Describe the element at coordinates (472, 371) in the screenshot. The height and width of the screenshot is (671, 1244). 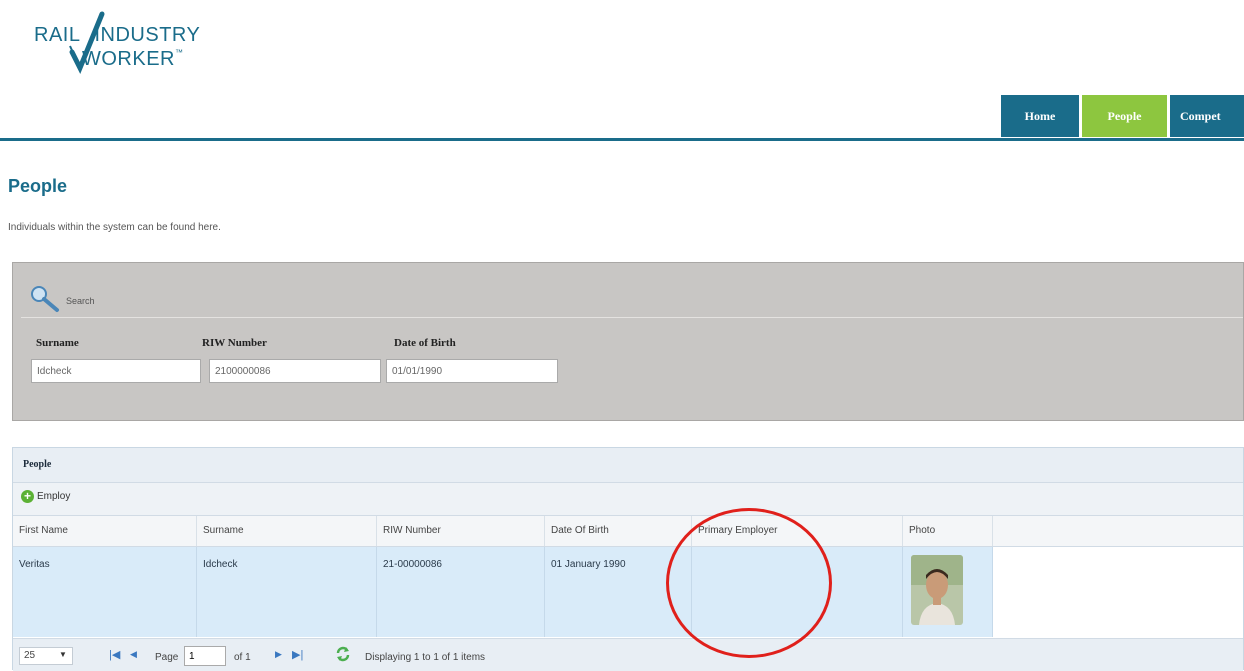
I see `dob-input` at that location.